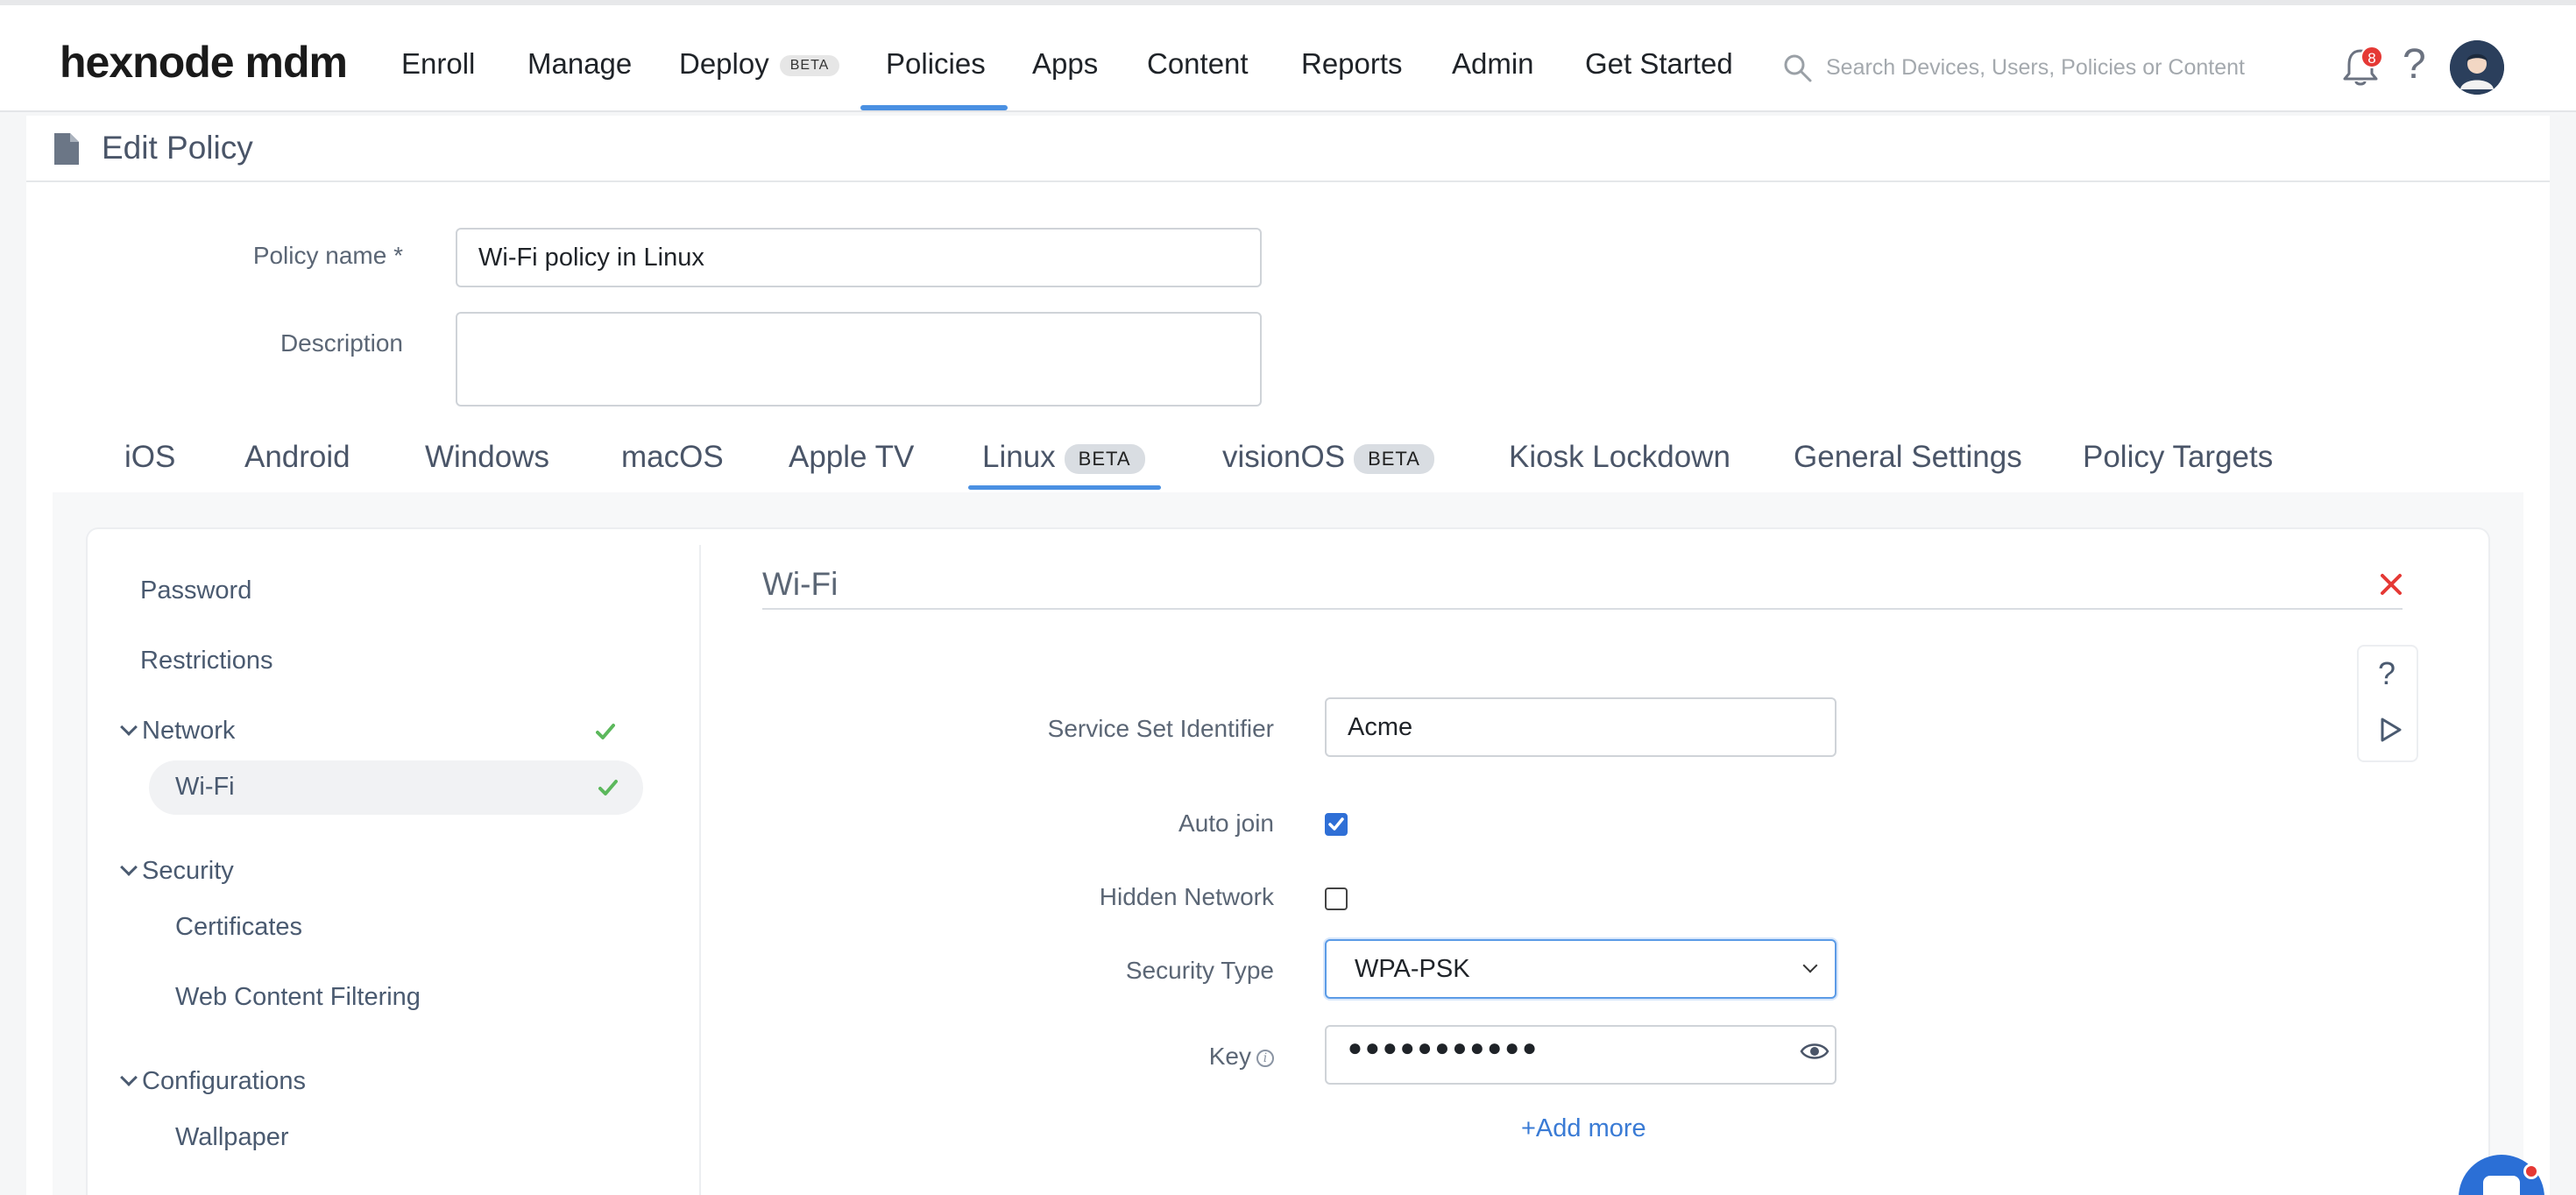 The image size is (2576, 1195). I want to click on hidden-network-label: Hidden Network, so click(1186, 896).